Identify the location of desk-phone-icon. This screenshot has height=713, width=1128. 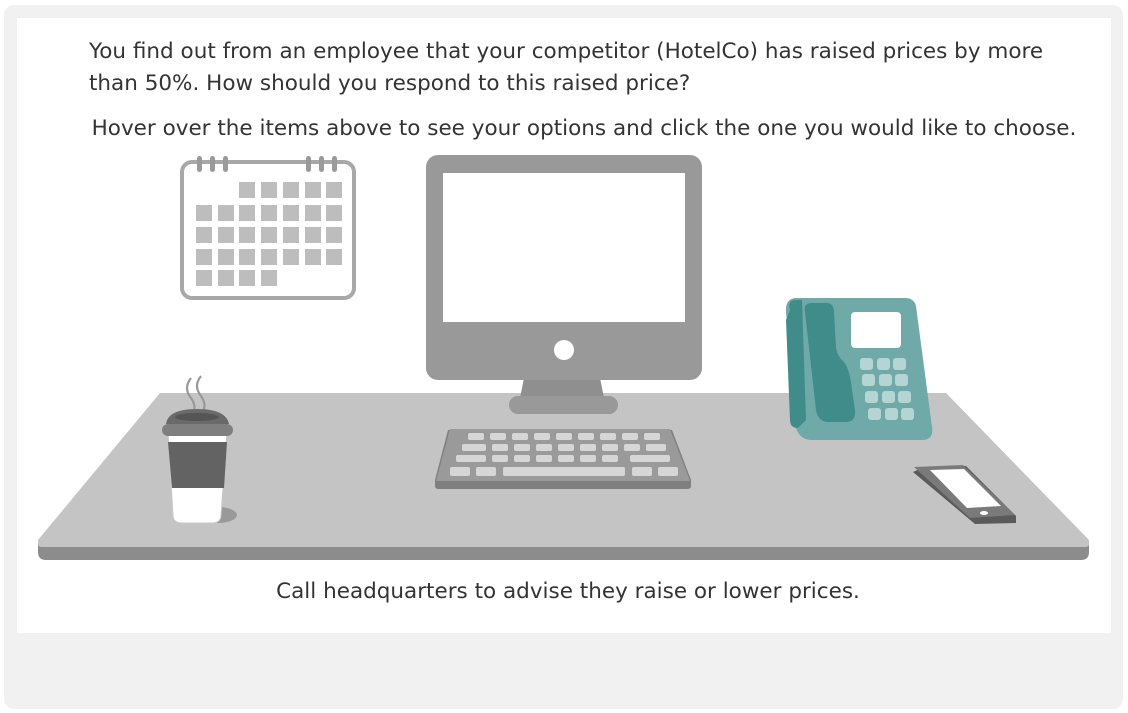
(859, 369).